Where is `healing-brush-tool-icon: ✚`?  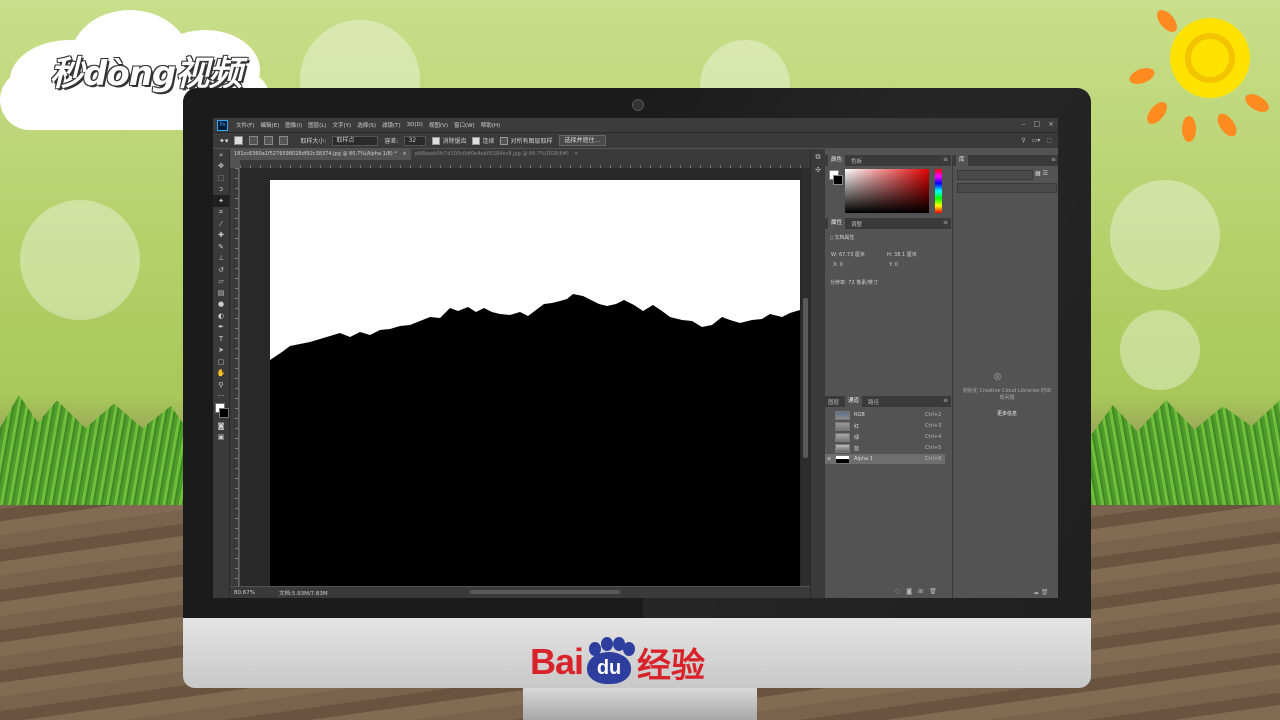 healing-brush-tool-icon: ✚ is located at coordinates (221, 236).